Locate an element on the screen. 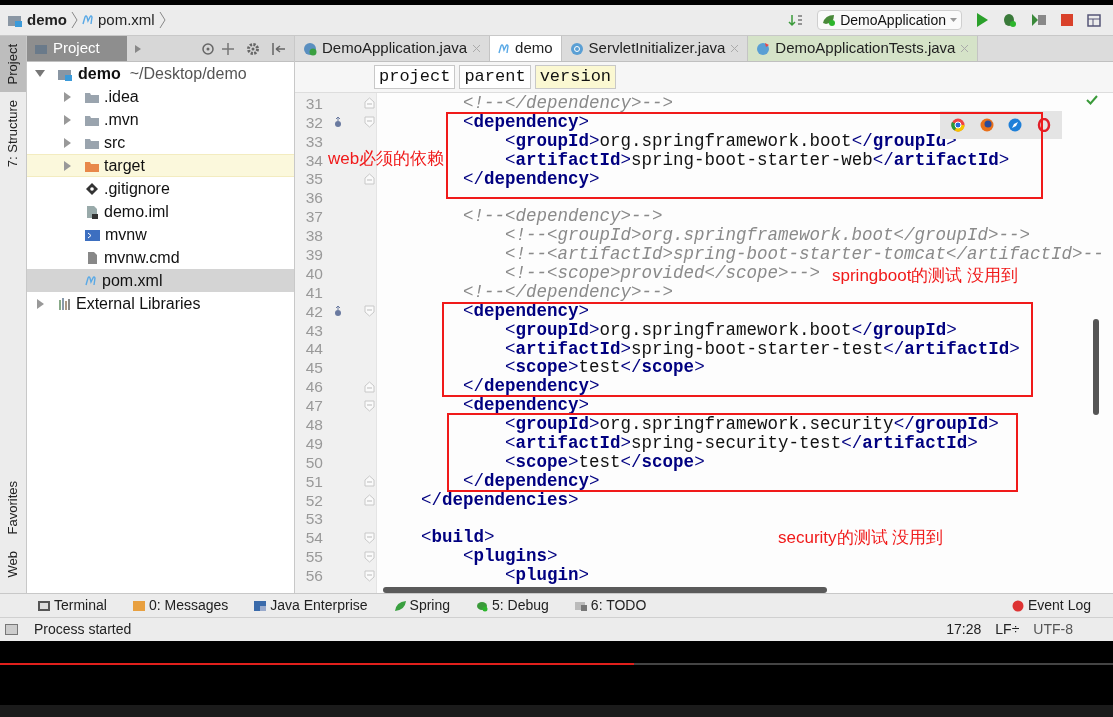 The image size is (1113, 717). encoding: UTF-8 is located at coordinates (1053, 629).